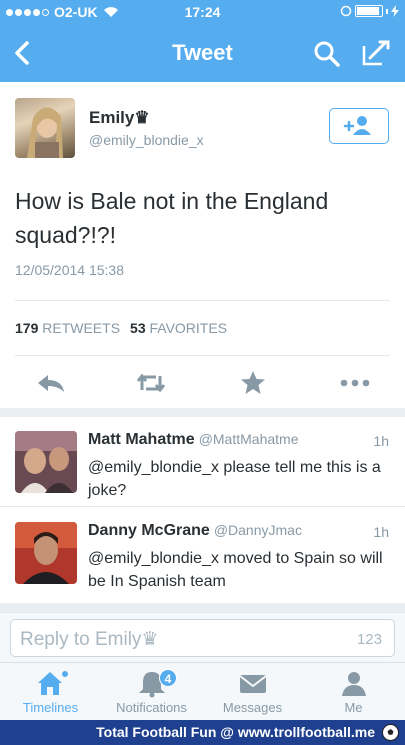 This screenshot has width=405, height=745. I want to click on soccer-ball-icon, so click(390, 732).